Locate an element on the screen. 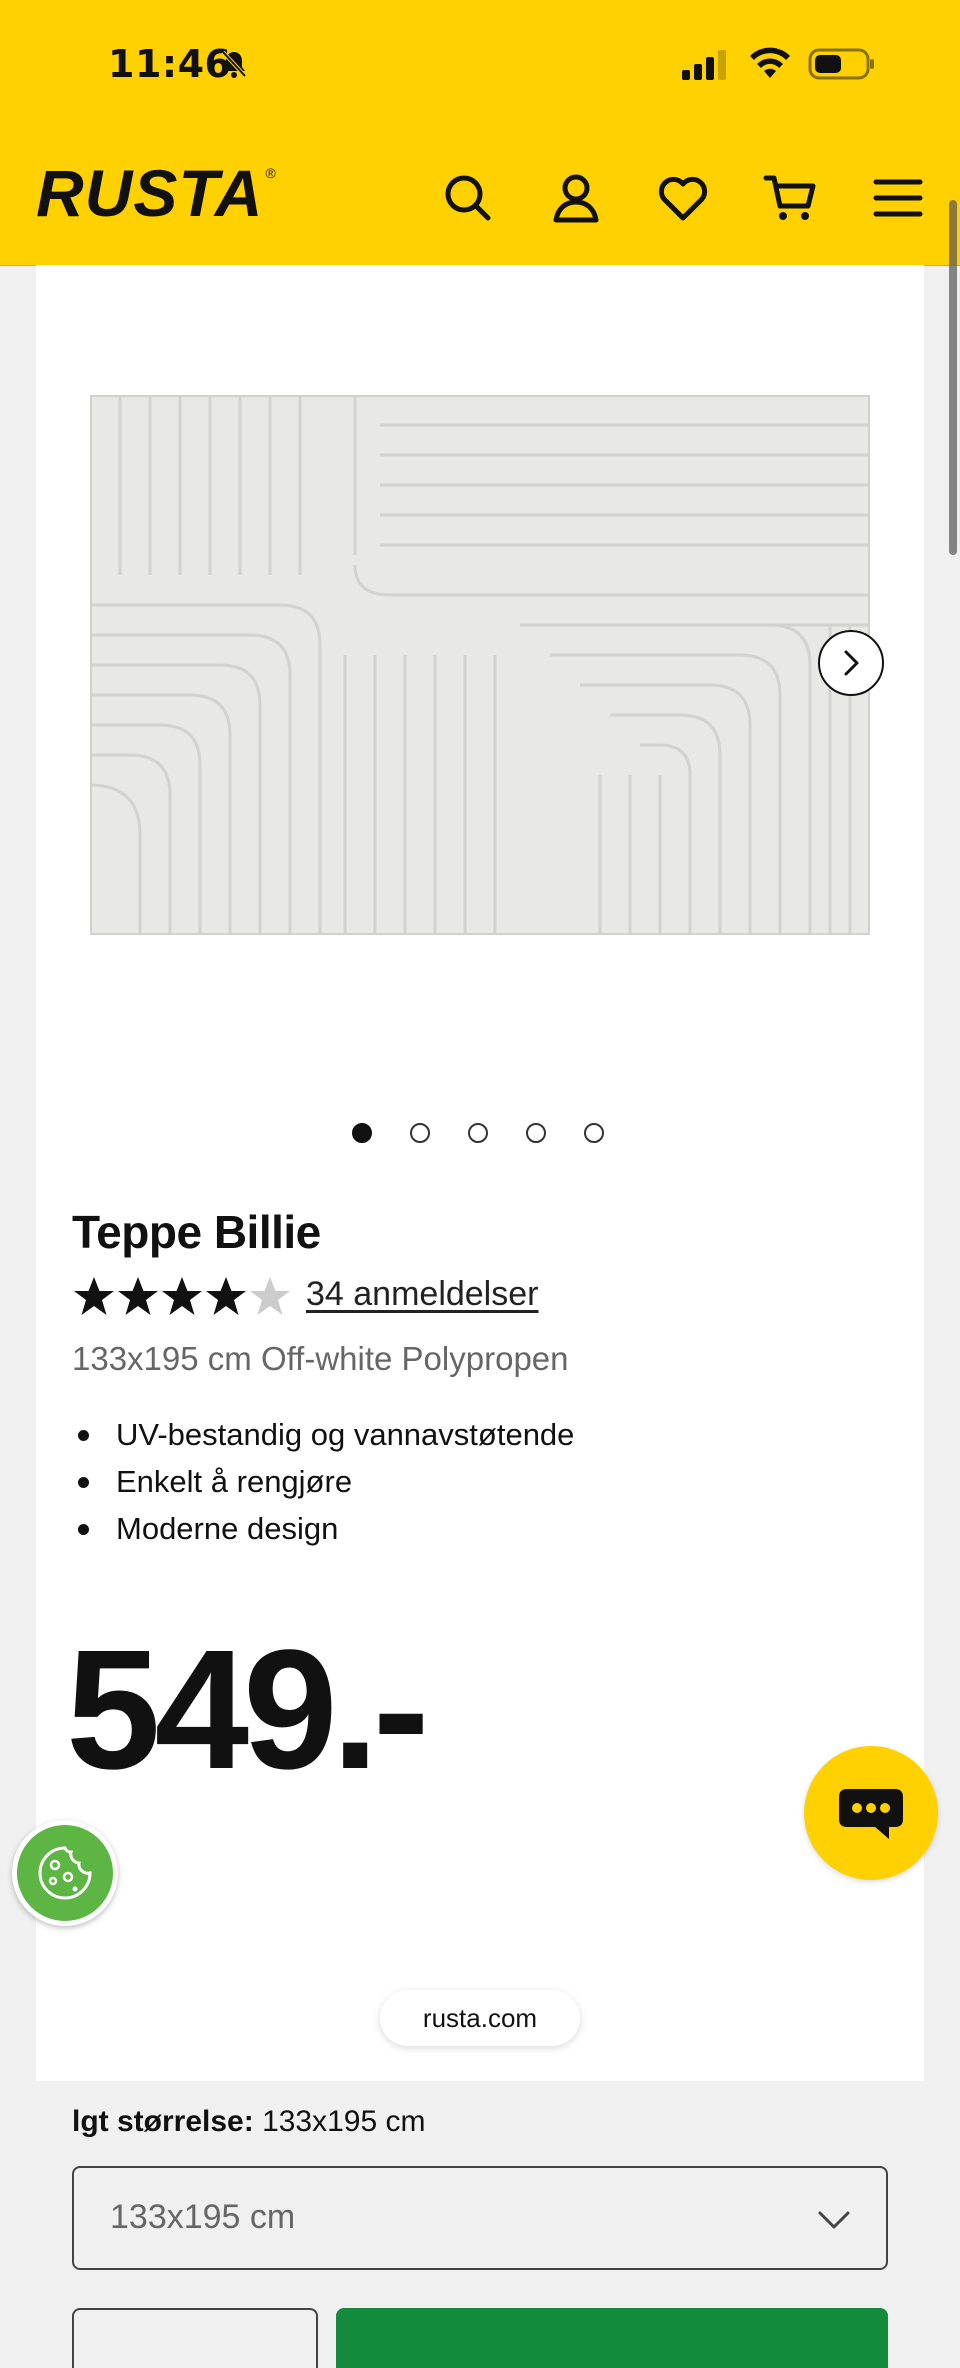 The width and height of the screenshot is (960, 2368). heart-icon is located at coordinates (683, 198).